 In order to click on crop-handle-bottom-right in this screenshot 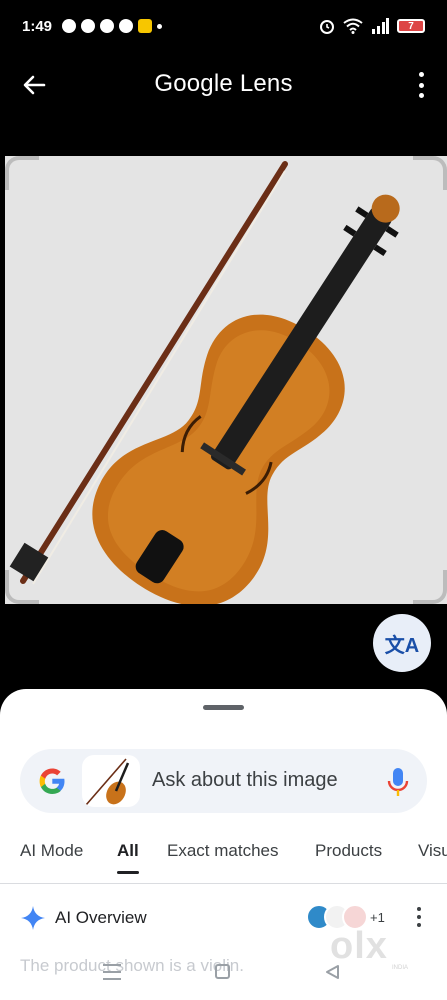, I will do `click(430, 587)`.